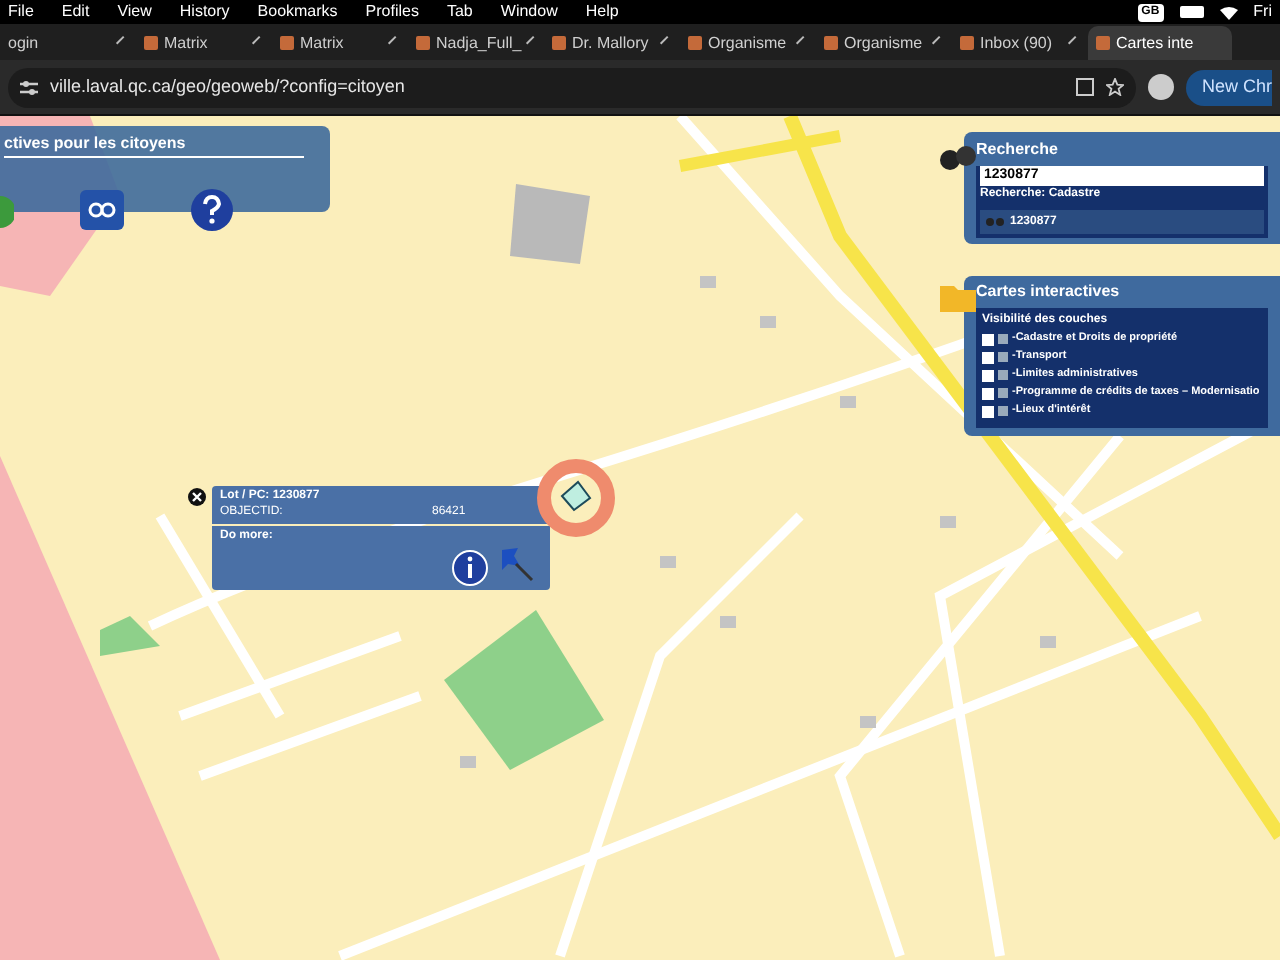 The image size is (1280, 960). I want to click on menu-item: Bookmarks, so click(297, 12).